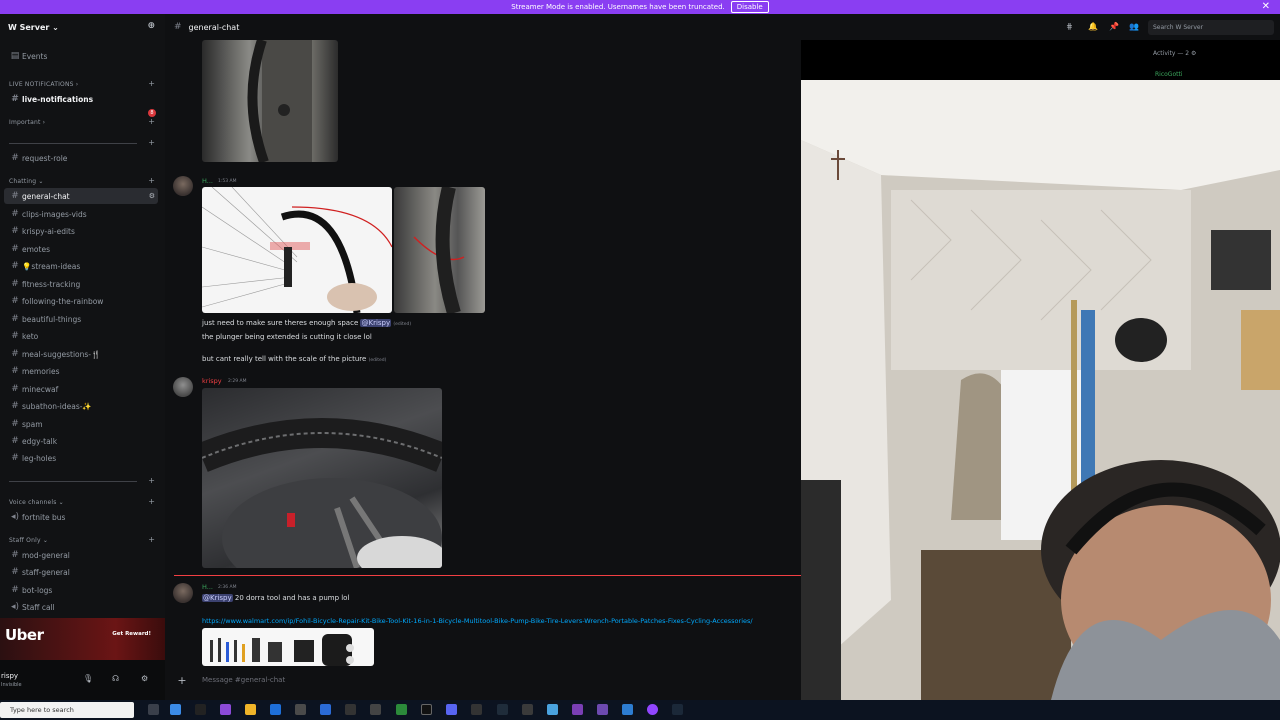 The image size is (1280, 720). Describe the element at coordinates (1134, 26) in the screenshot. I see `member-list-icon: 👥` at that location.